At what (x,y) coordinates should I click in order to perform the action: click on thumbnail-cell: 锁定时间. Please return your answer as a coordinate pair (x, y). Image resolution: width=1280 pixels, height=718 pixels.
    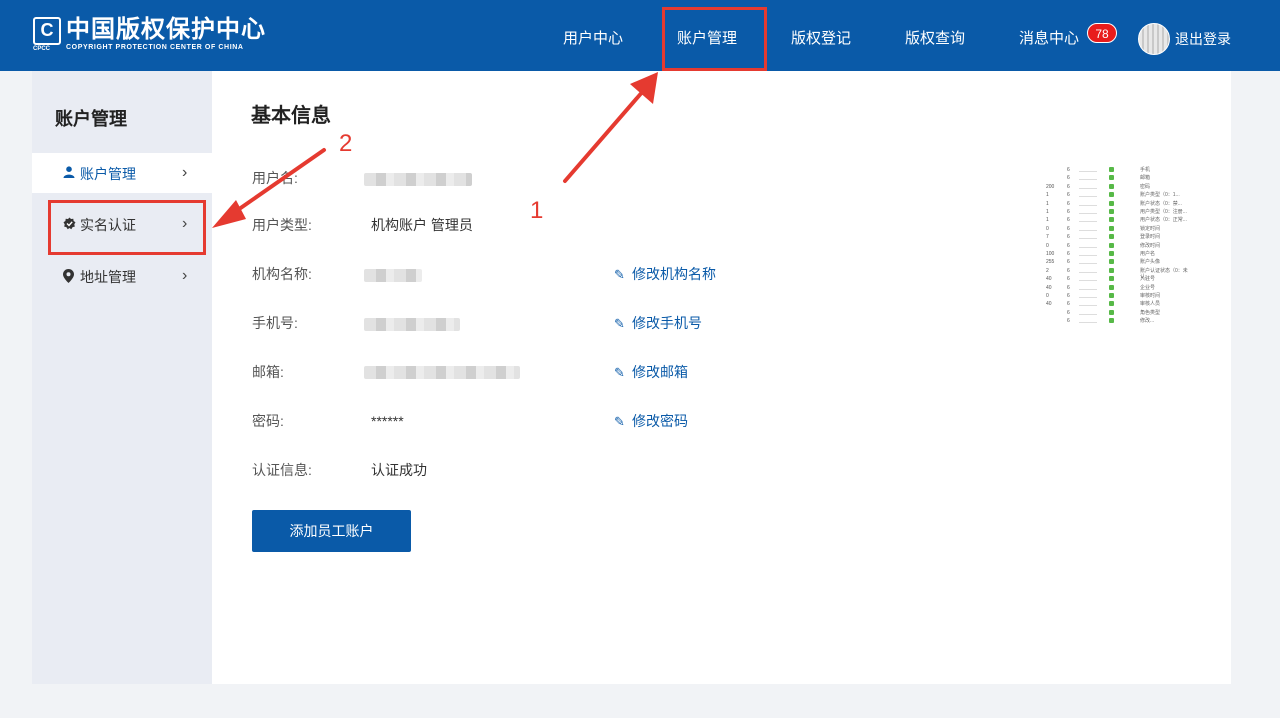
    Looking at the image, I should click on (1150, 228).